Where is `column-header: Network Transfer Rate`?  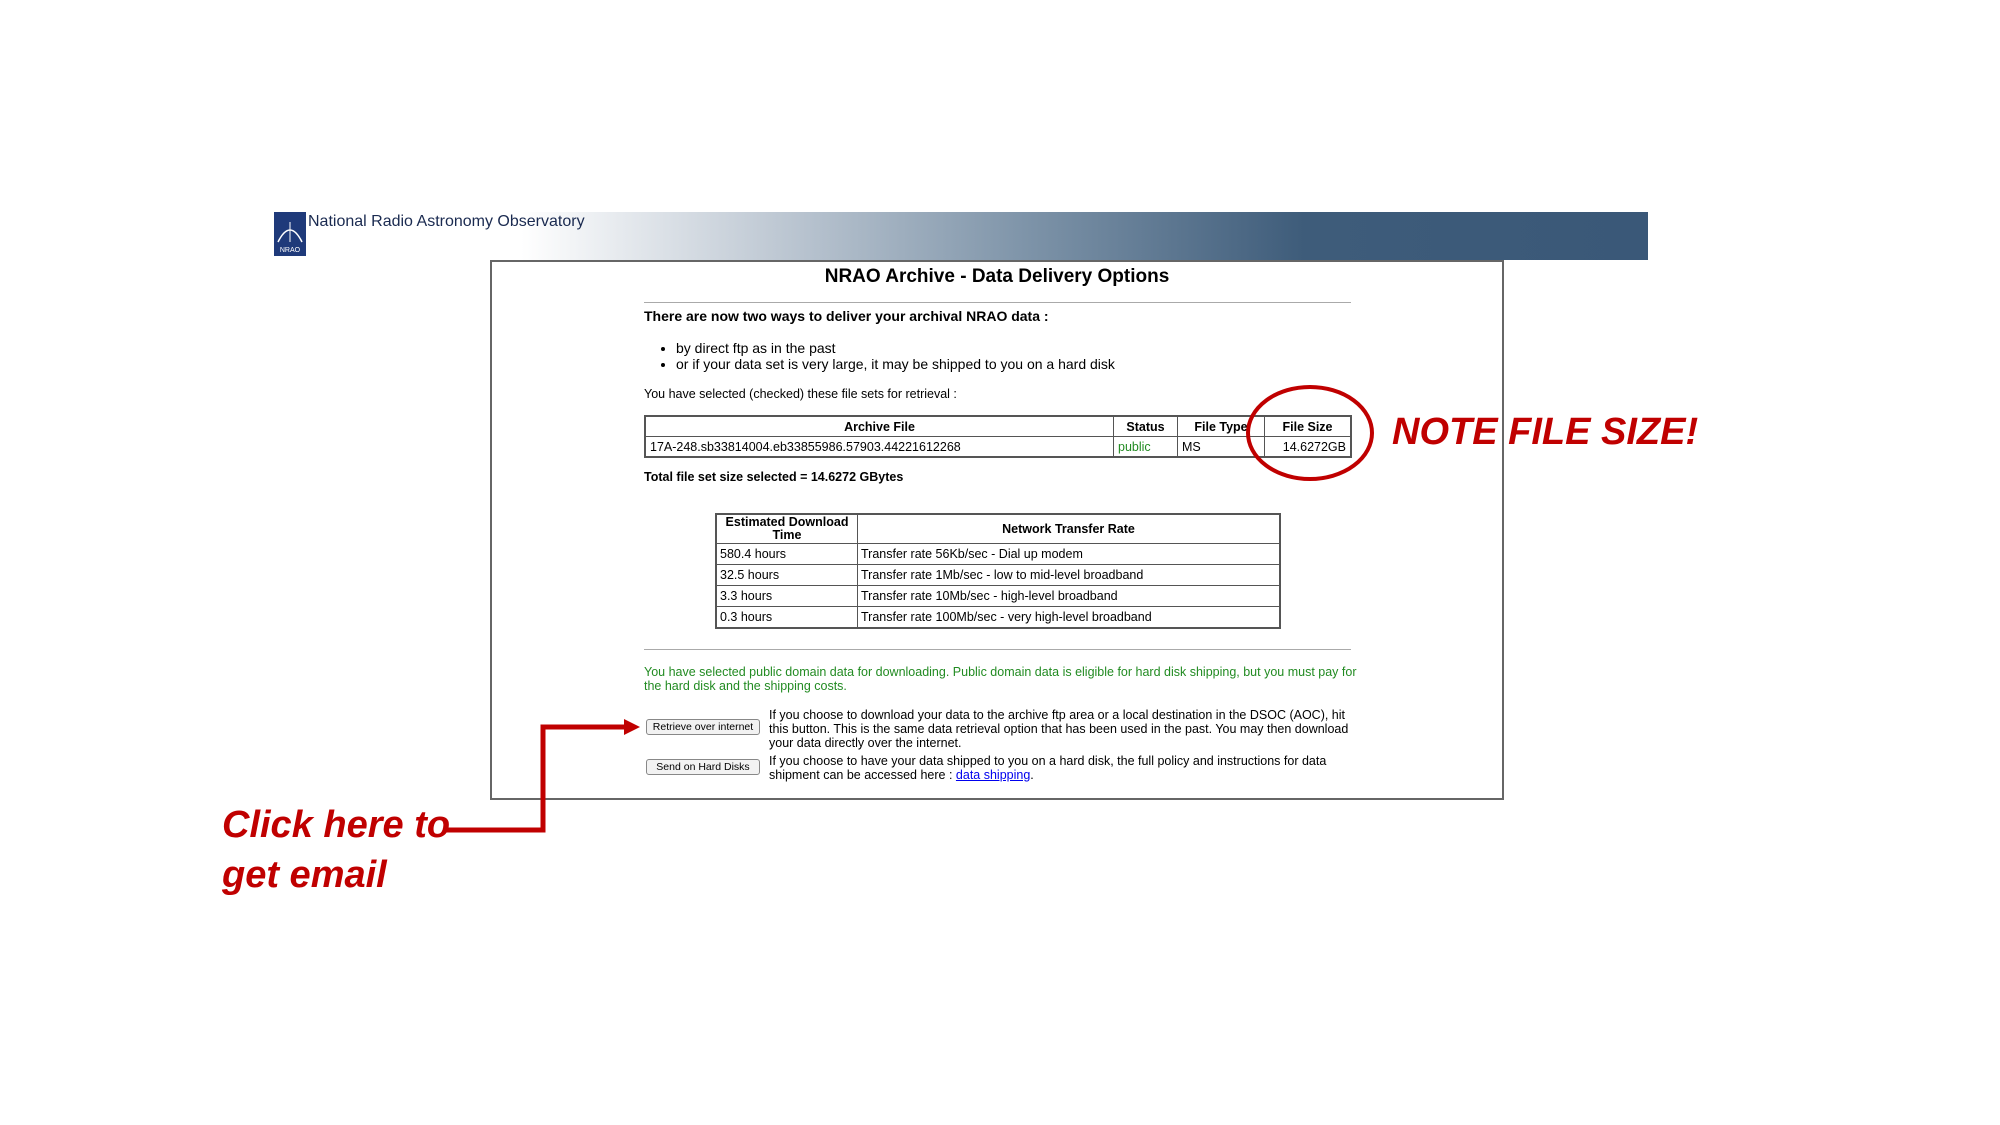
column-header: Network Transfer Rate is located at coordinates (1069, 528).